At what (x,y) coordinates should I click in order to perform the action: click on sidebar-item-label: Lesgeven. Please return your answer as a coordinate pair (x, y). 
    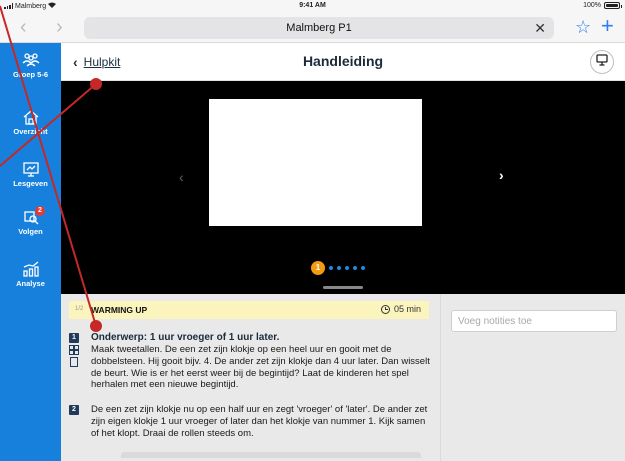
    Looking at the image, I should click on (30, 183).